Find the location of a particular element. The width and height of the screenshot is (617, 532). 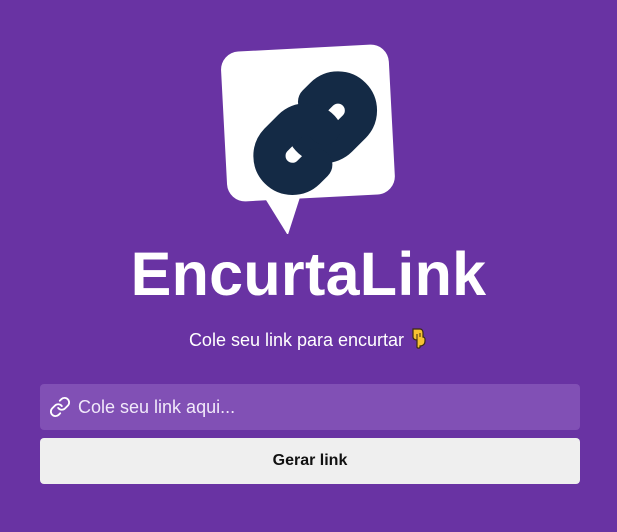

link-icon is located at coordinates (60, 407).